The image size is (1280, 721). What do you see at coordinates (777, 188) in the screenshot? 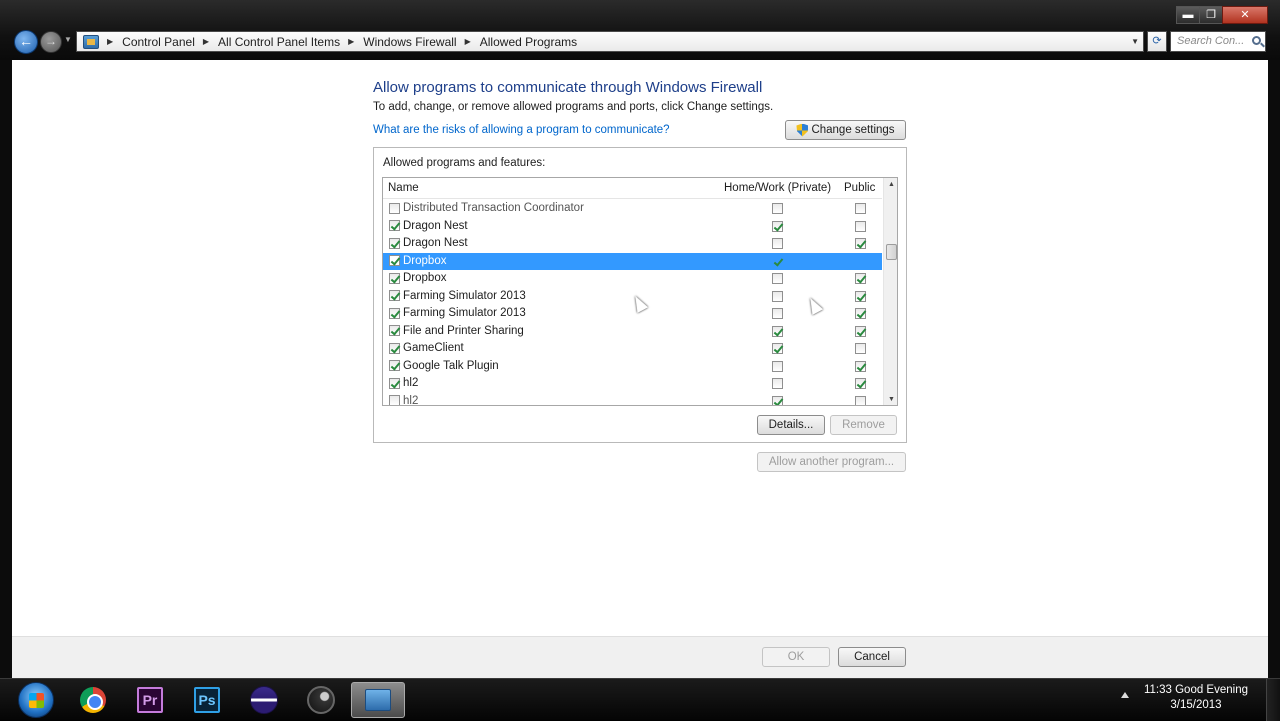
I see `column-header-private: Home/Work (Private)` at bounding box center [777, 188].